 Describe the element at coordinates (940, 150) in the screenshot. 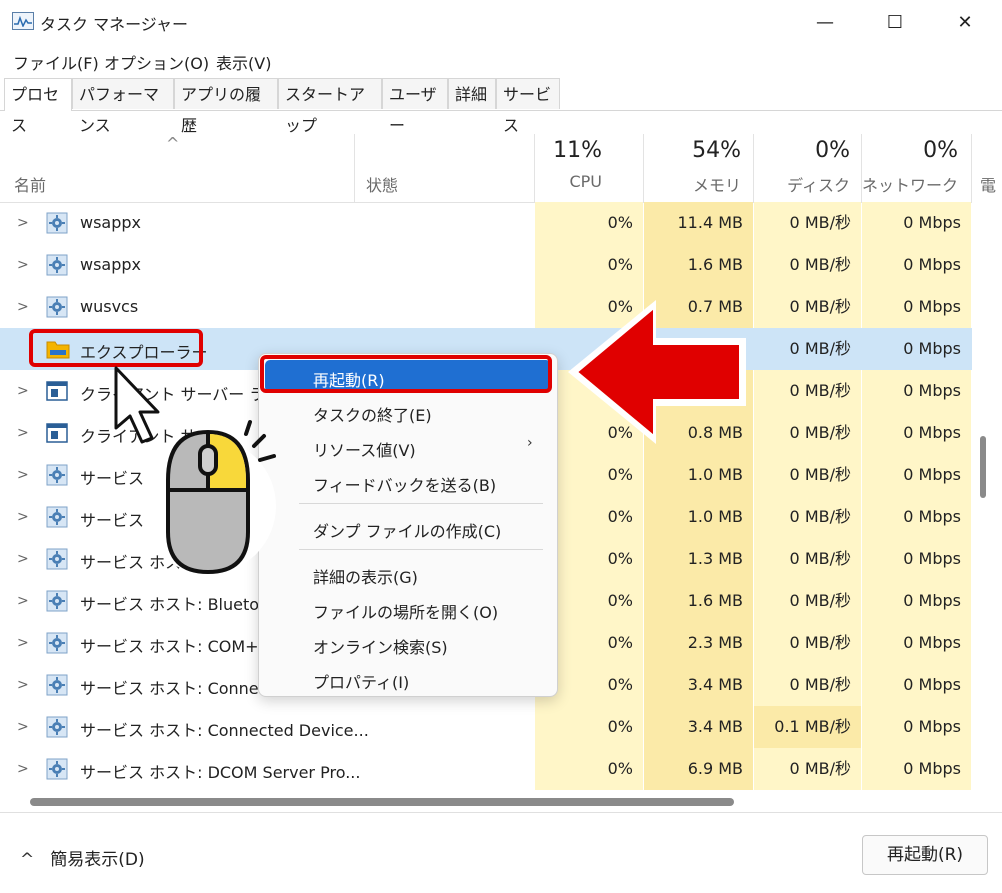

I see `network-usage-total: 0%` at that location.